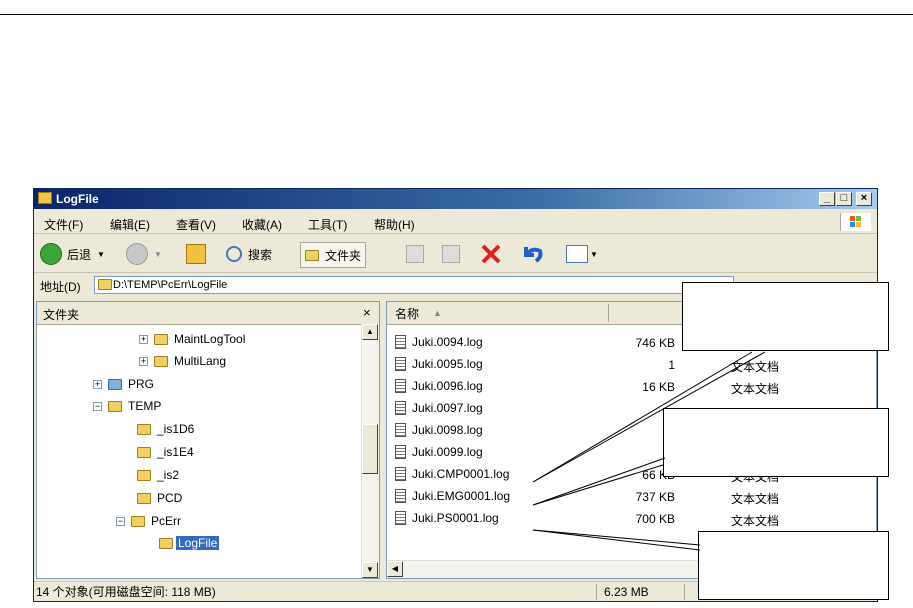  Describe the element at coordinates (649, 451) in the screenshot. I see `callout-pointer-lines` at that location.